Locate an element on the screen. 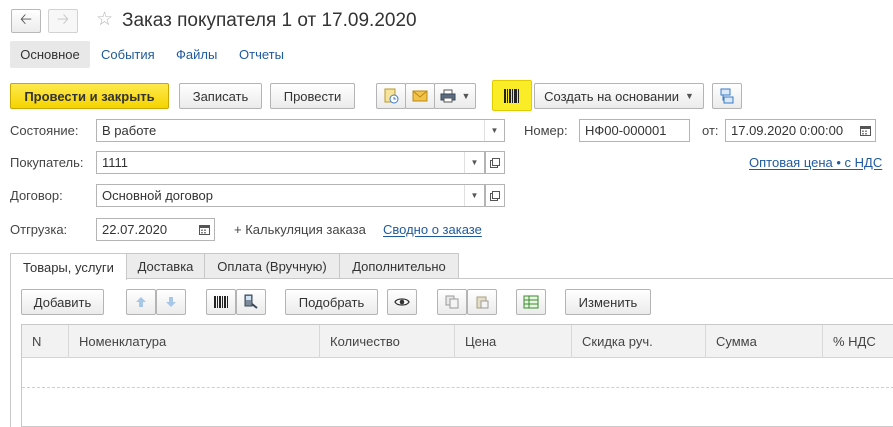 This screenshot has height=427, width=893. tab-payment: Оплата (Вручную) is located at coordinates (272, 266).